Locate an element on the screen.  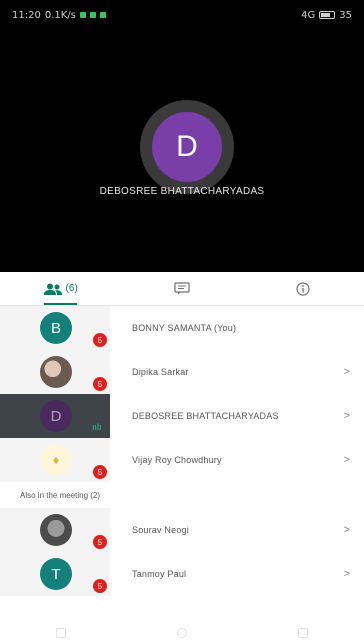
status-time: 11:20 is located at coordinates (26, 15).